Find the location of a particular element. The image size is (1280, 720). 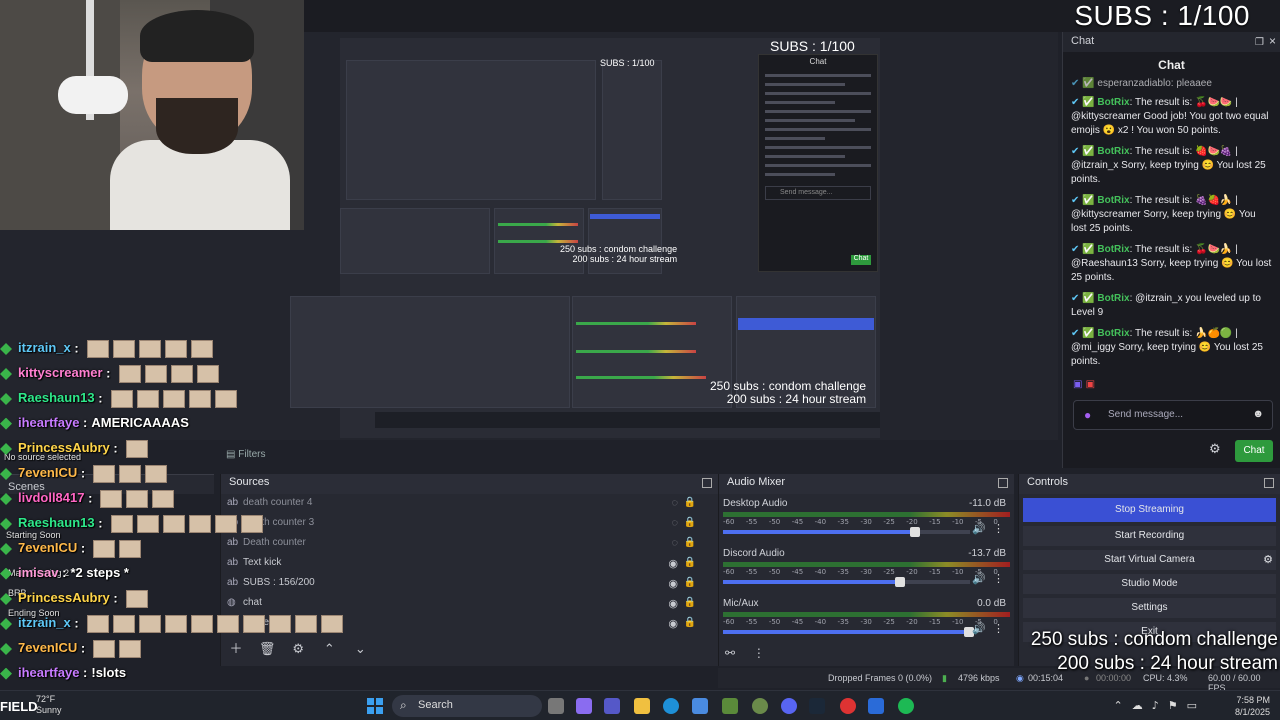

system-tray-icons: ⌃☁♪⚑▭ is located at coordinates (1160, 705).